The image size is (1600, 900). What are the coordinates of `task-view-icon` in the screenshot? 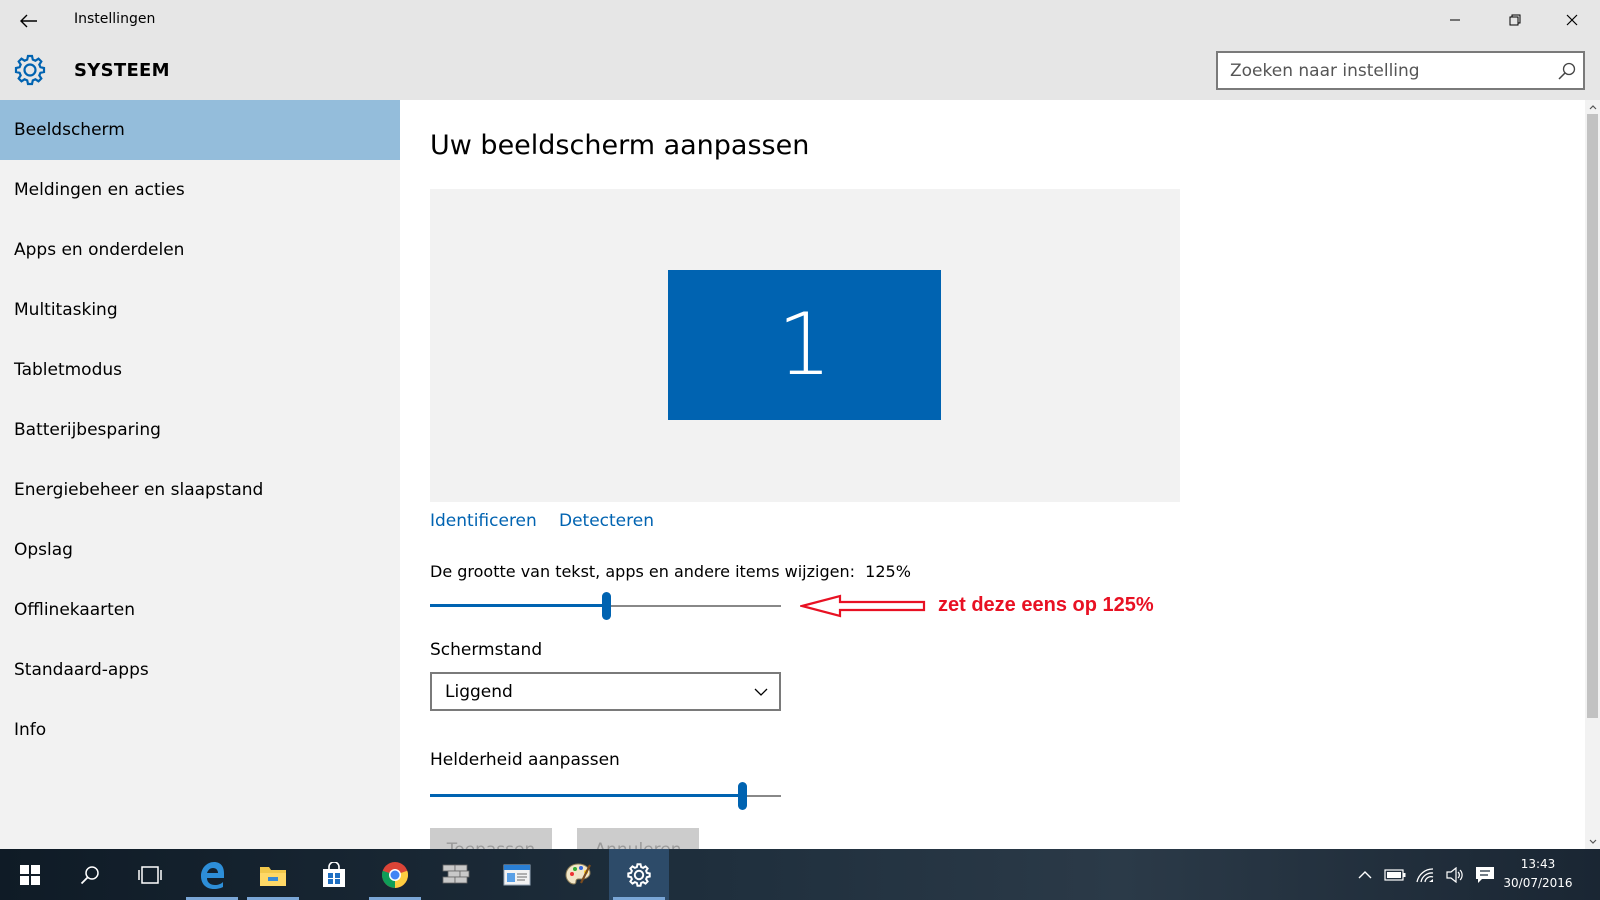 It's located at (150, 874).